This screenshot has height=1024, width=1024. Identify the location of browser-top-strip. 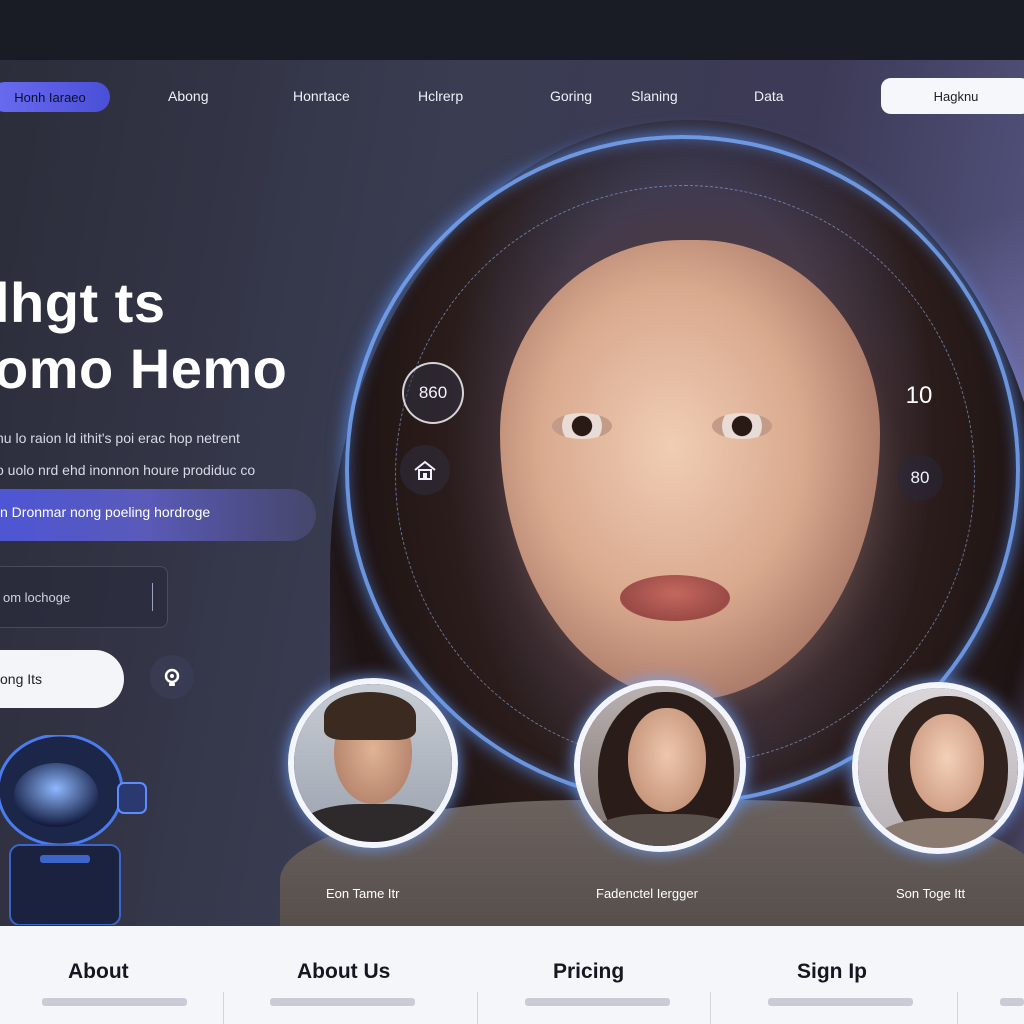
(512, 30).